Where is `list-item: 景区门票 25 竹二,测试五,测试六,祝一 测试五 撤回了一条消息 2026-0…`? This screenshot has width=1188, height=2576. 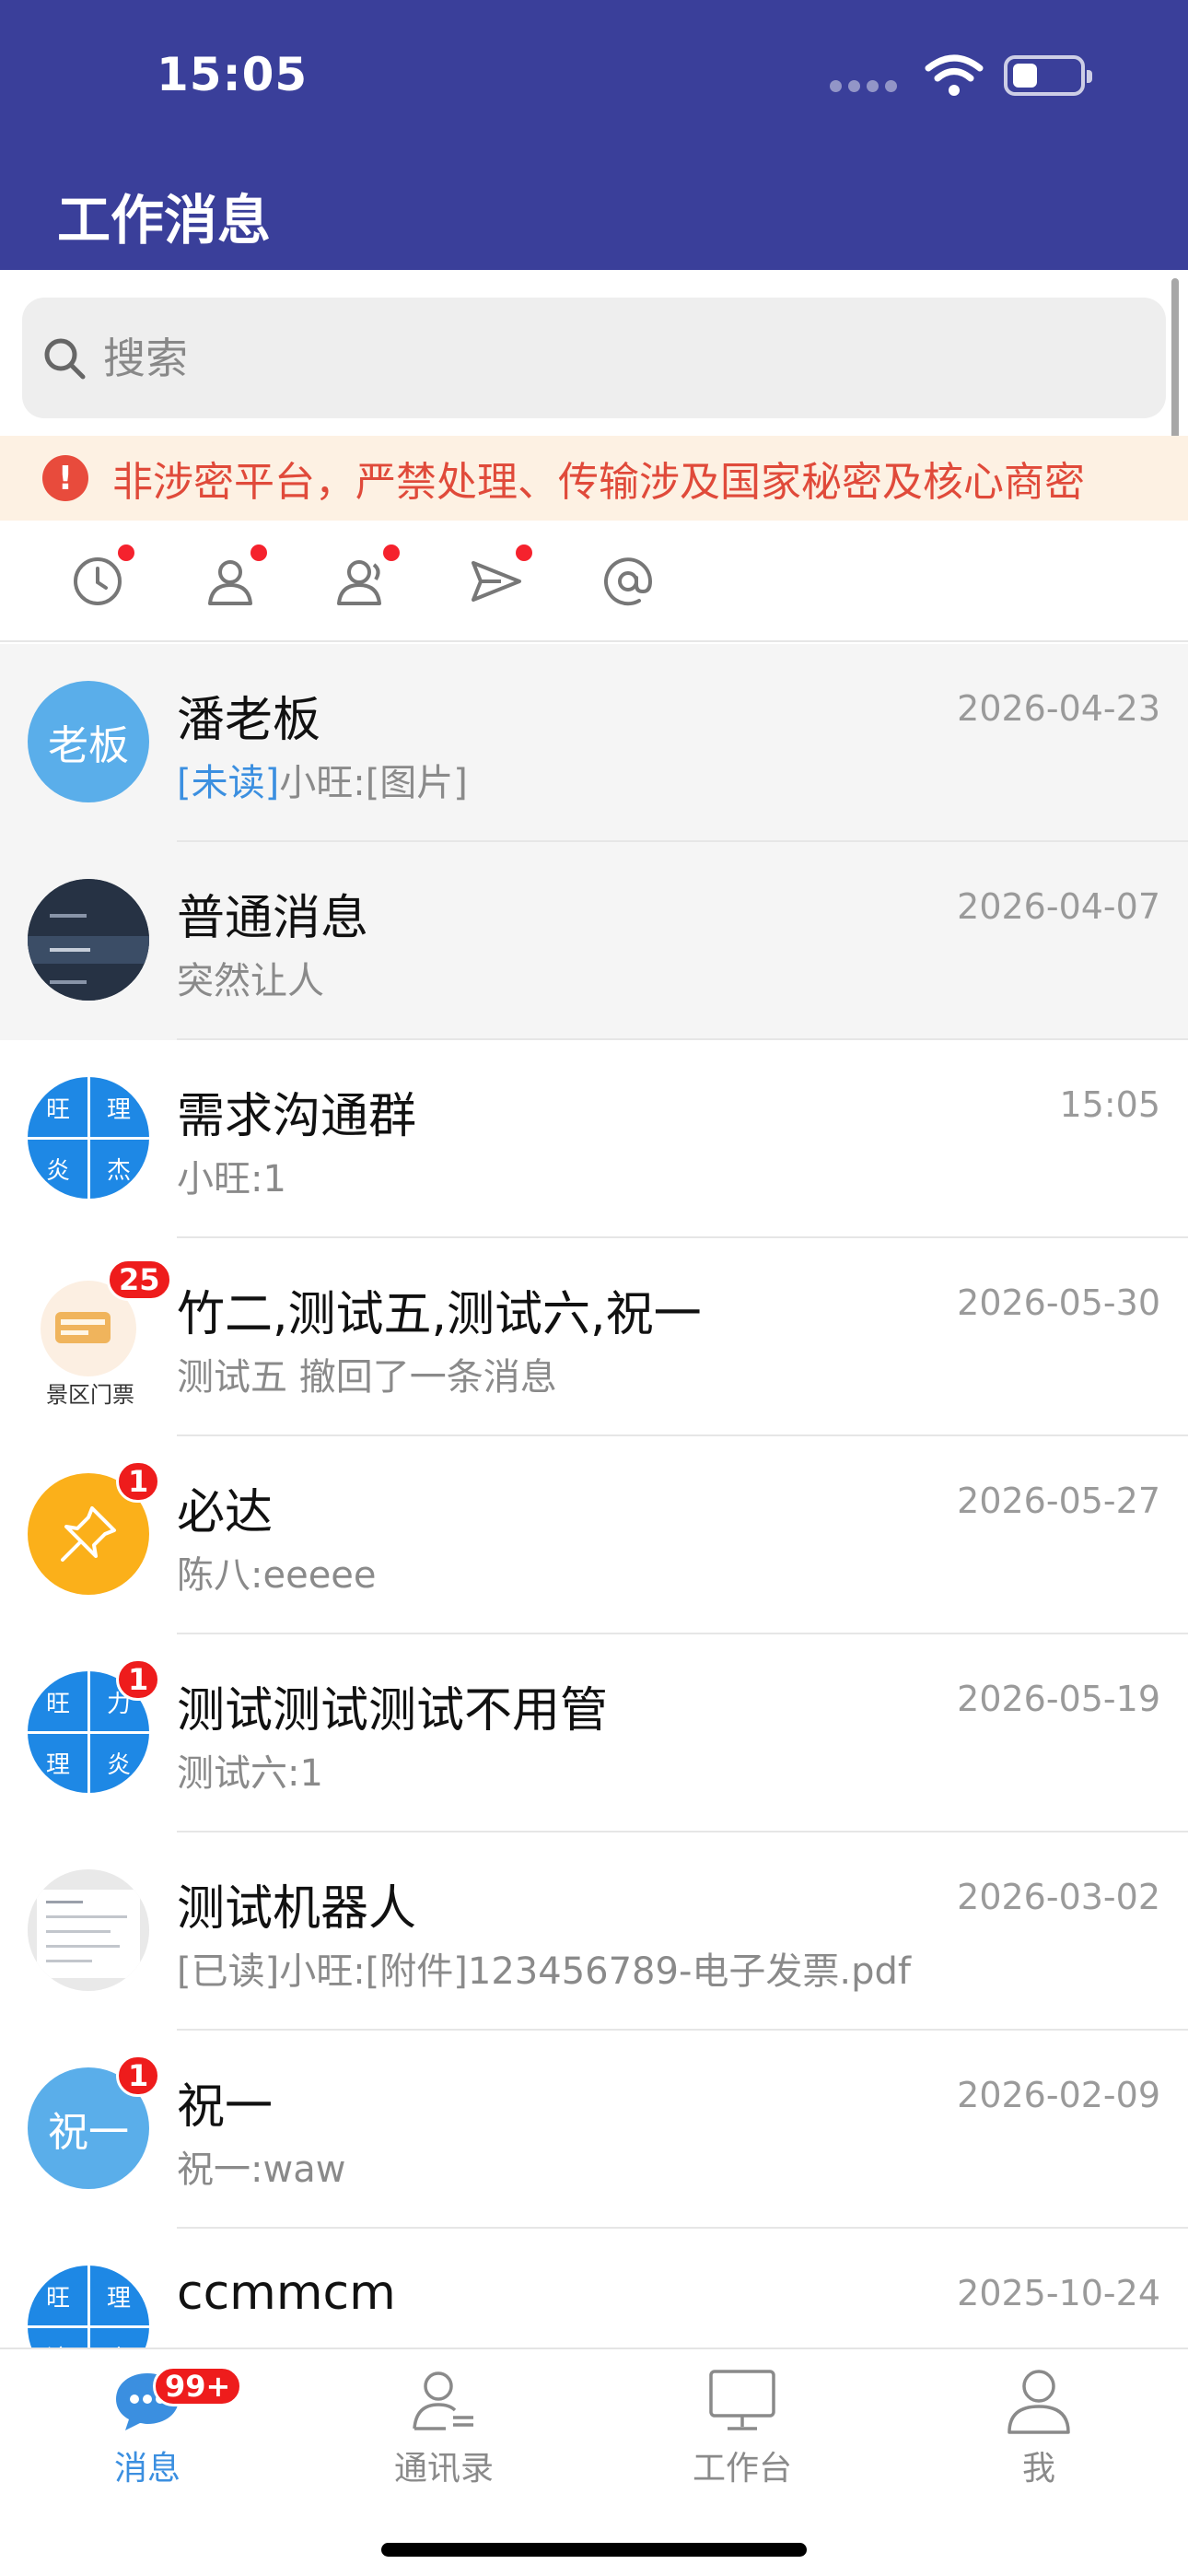 list-item: 景区门票 25 竹二,测试五,测试六,祝一 测试五 撤回了一条消息 2026-0… is located at coordinates (594, 1337).